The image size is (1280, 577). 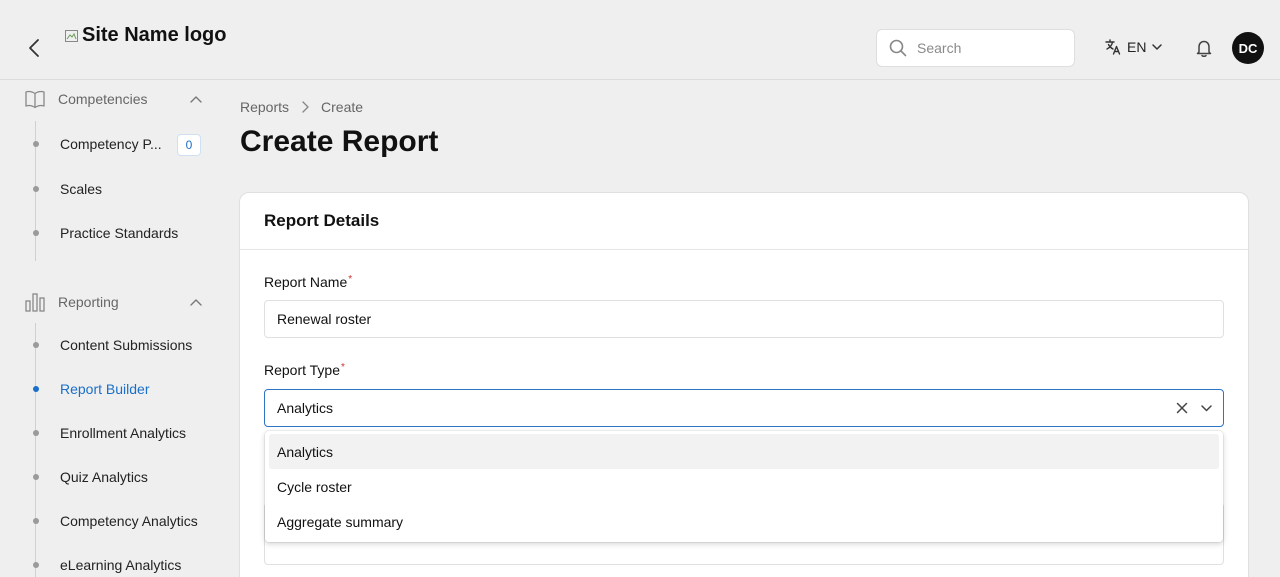 I want to click on count-badge: 0, so click(x=189, y=145).